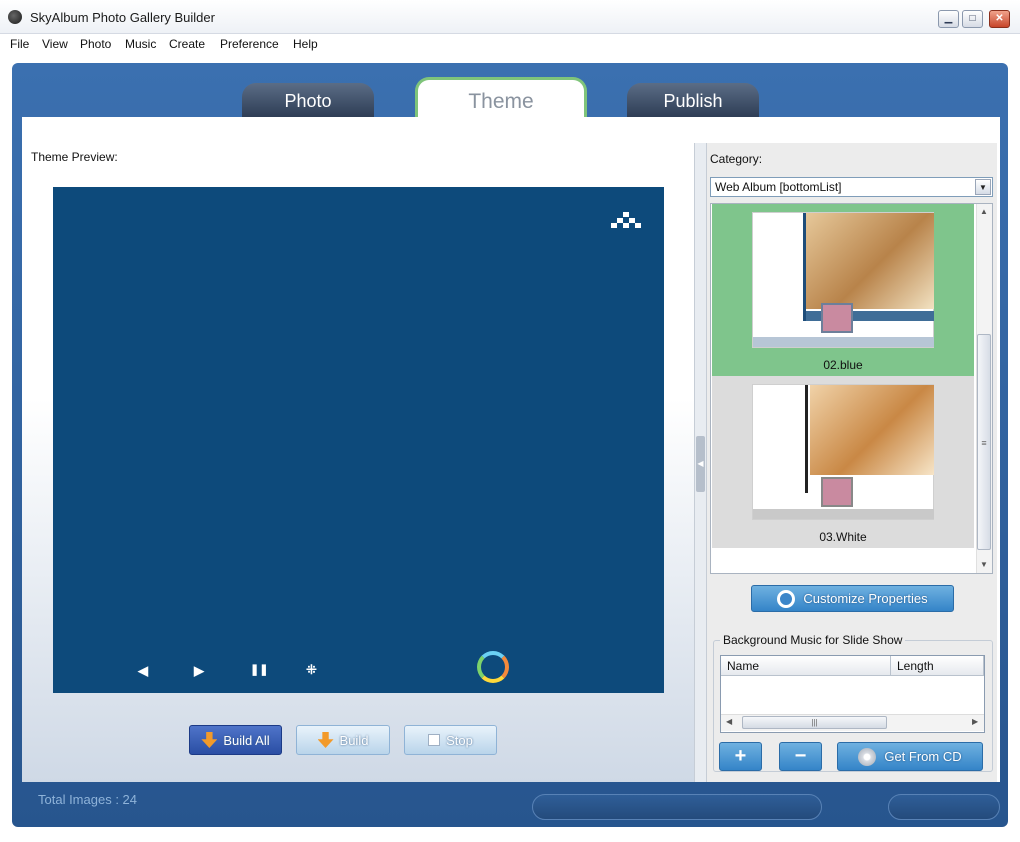 The width and height of the screenshot is (1020, 842). What do you see at coordinates (972, 19) in the screenshot?
I see `maximize-button: □` at bounding box center [972, 19].